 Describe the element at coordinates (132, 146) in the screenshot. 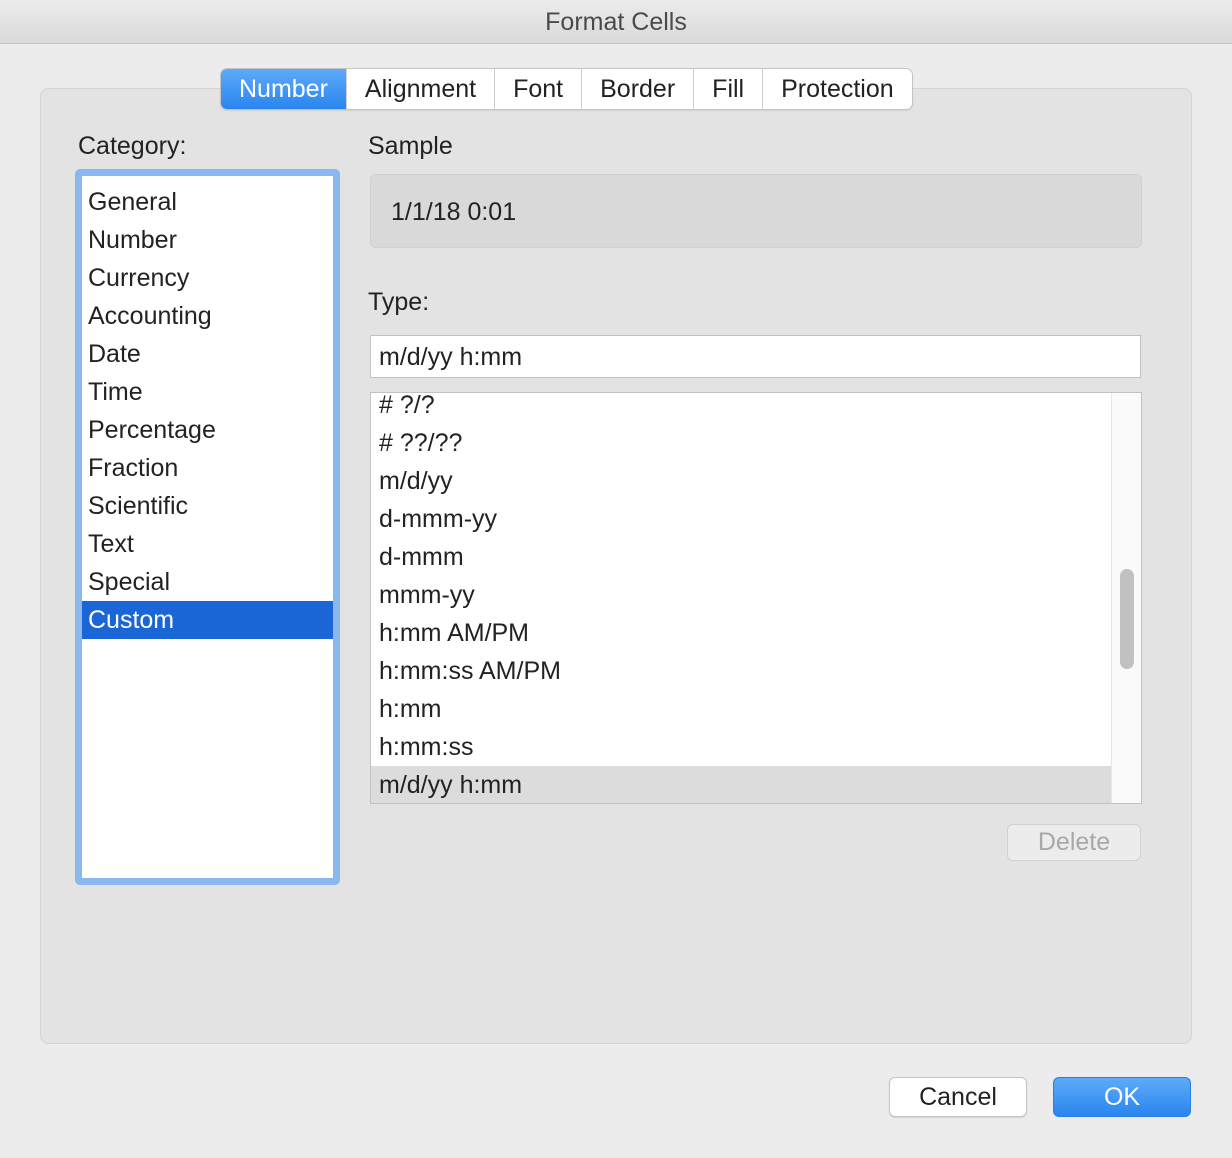

I see `category-label: Category:` at that location.